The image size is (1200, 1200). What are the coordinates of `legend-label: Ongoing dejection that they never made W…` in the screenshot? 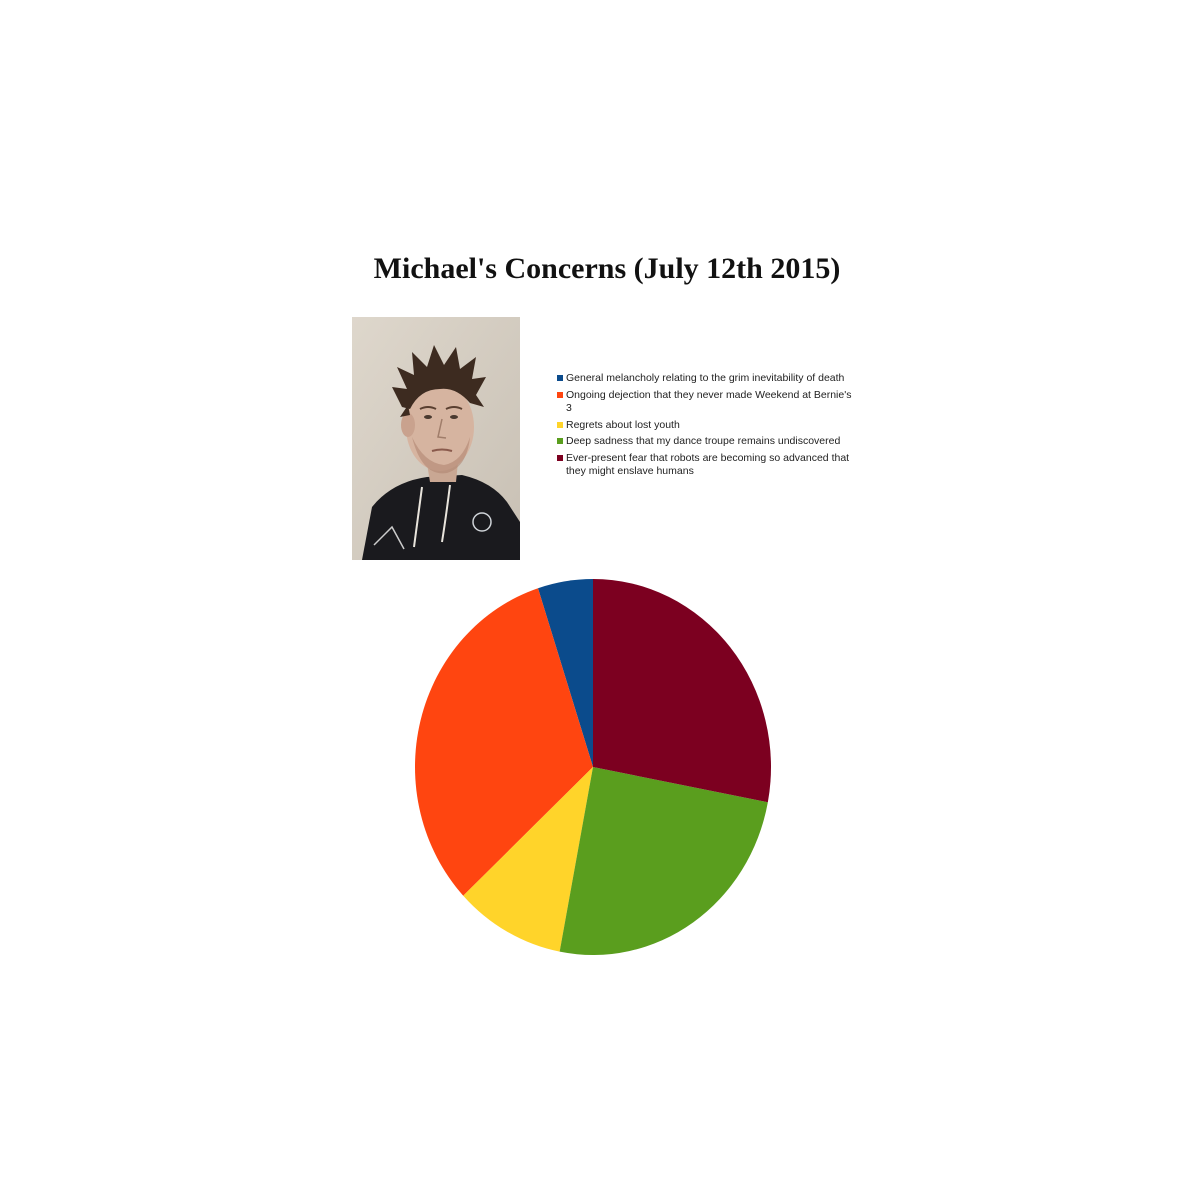 It's located at (709, 401).